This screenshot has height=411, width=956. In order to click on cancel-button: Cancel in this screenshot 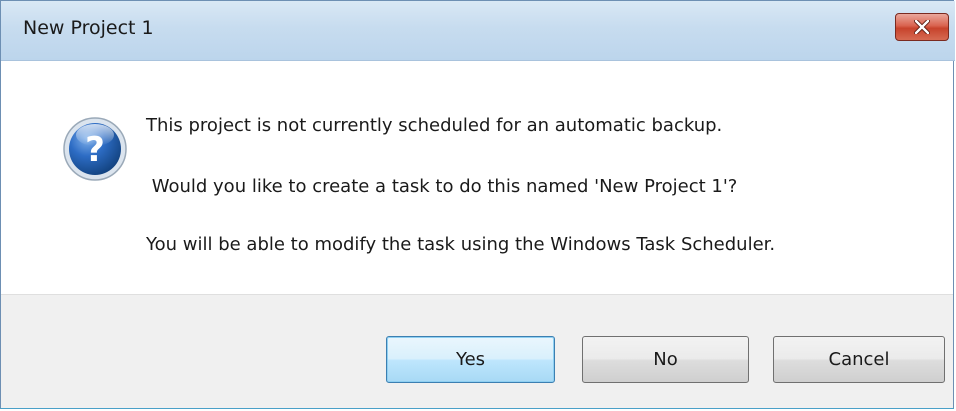, I will do `click(859, 359)`.